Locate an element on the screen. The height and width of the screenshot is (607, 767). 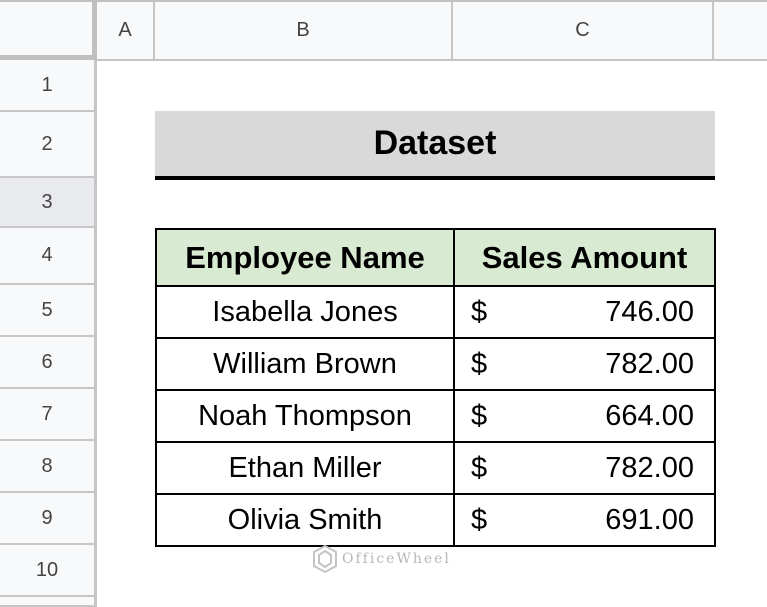
dataset-title: Dataset is located at coordinates (435, 145).